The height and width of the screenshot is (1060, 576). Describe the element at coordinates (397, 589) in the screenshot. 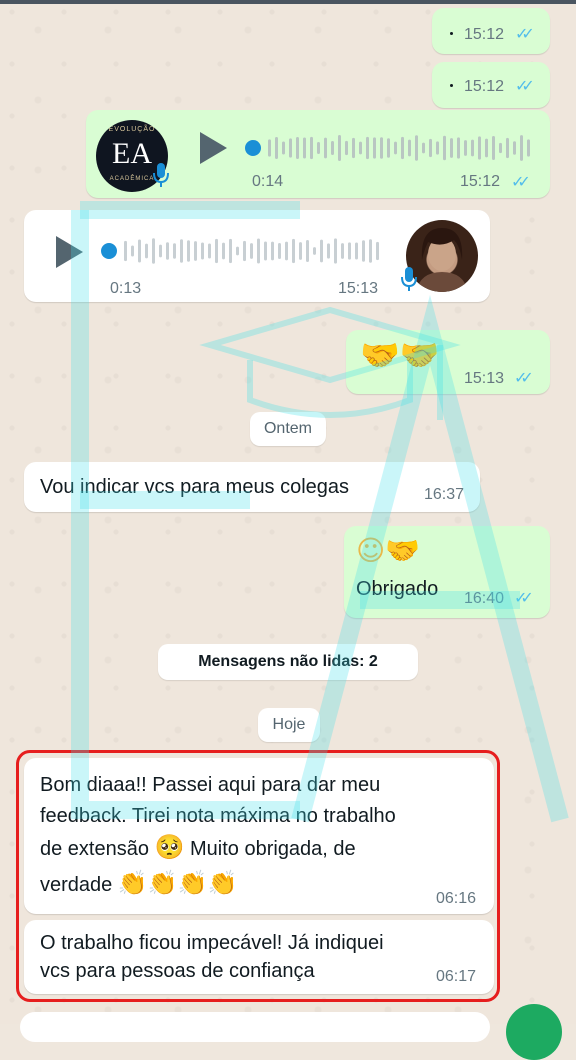

I see `message-text: Obrigado` at that location.